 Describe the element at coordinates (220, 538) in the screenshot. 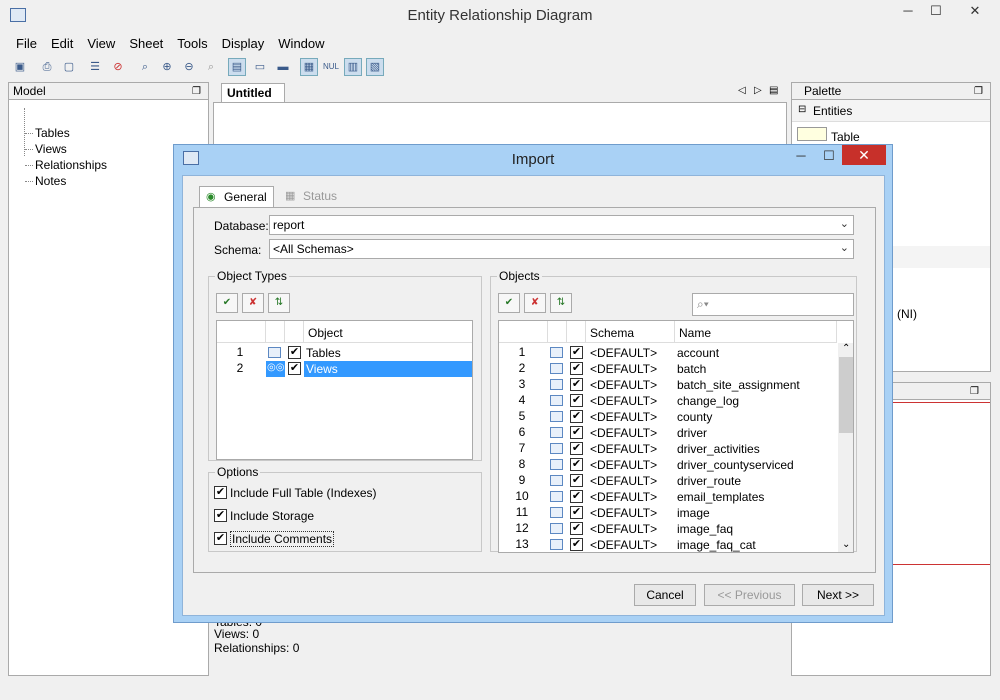

I see `include-comments-checkbox: ✔` at that location.